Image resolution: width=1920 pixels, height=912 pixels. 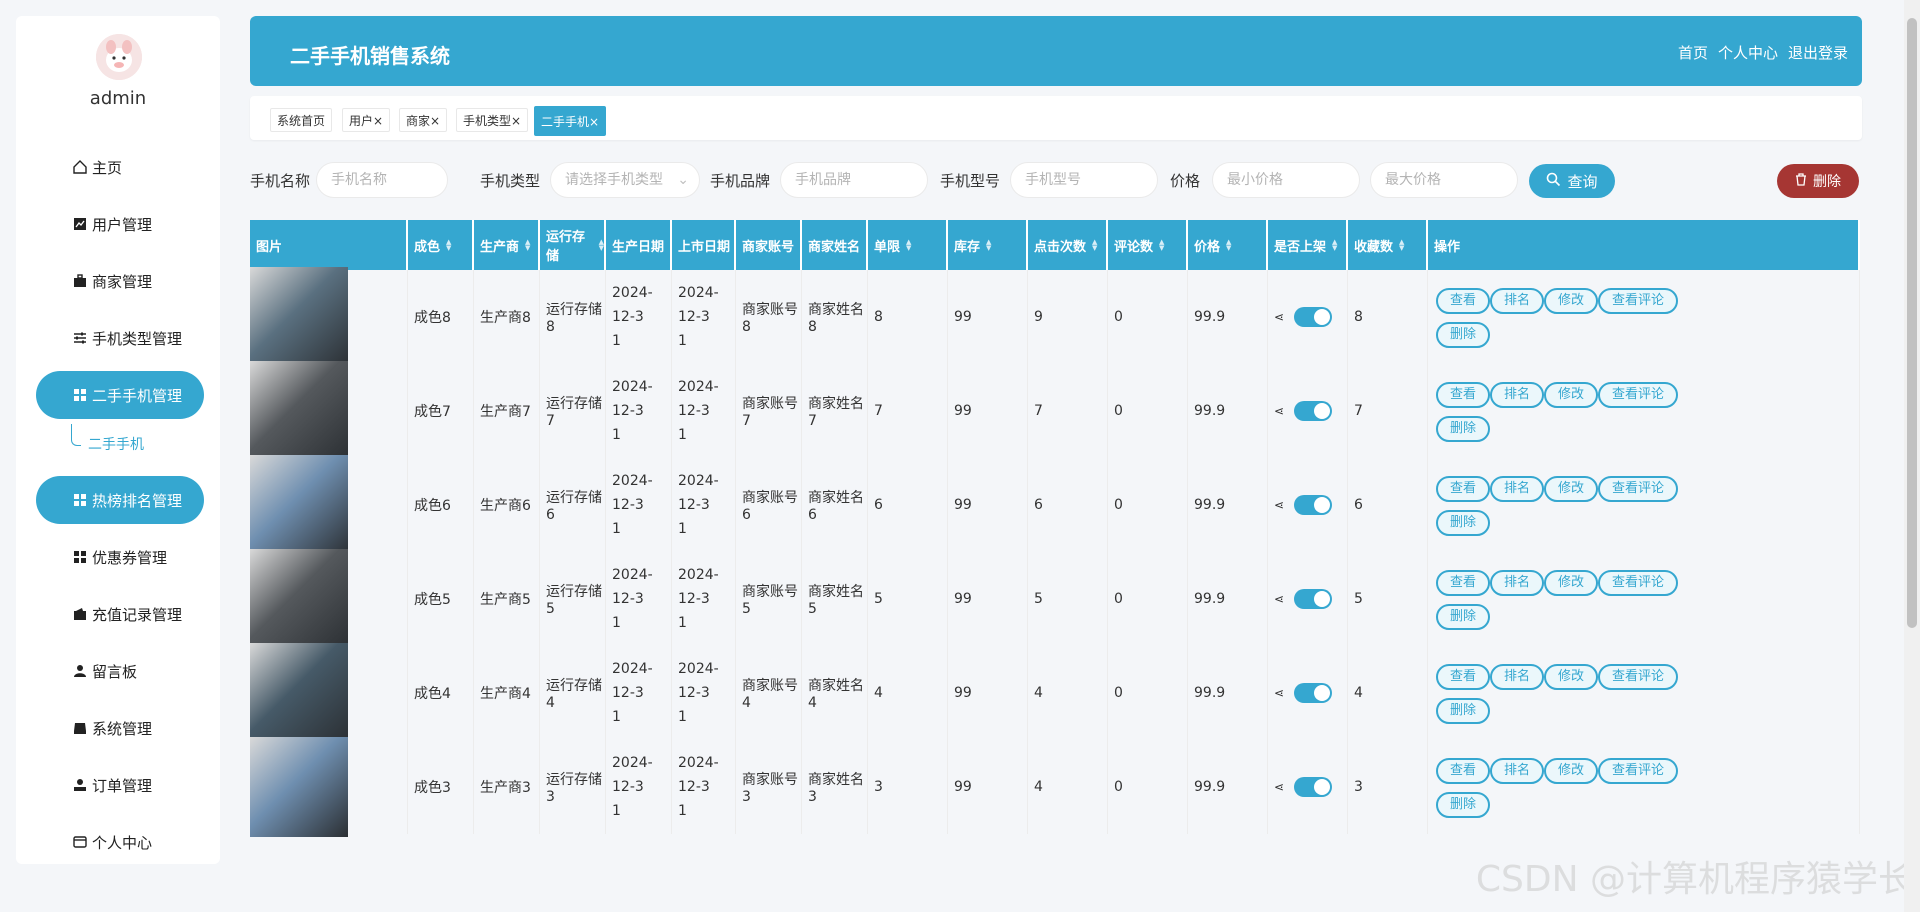 What do you see at coordinates (570, 121) in the screenshot?
I see `tab-used-phone: 二手手机×` at bounding box center [570, 121].